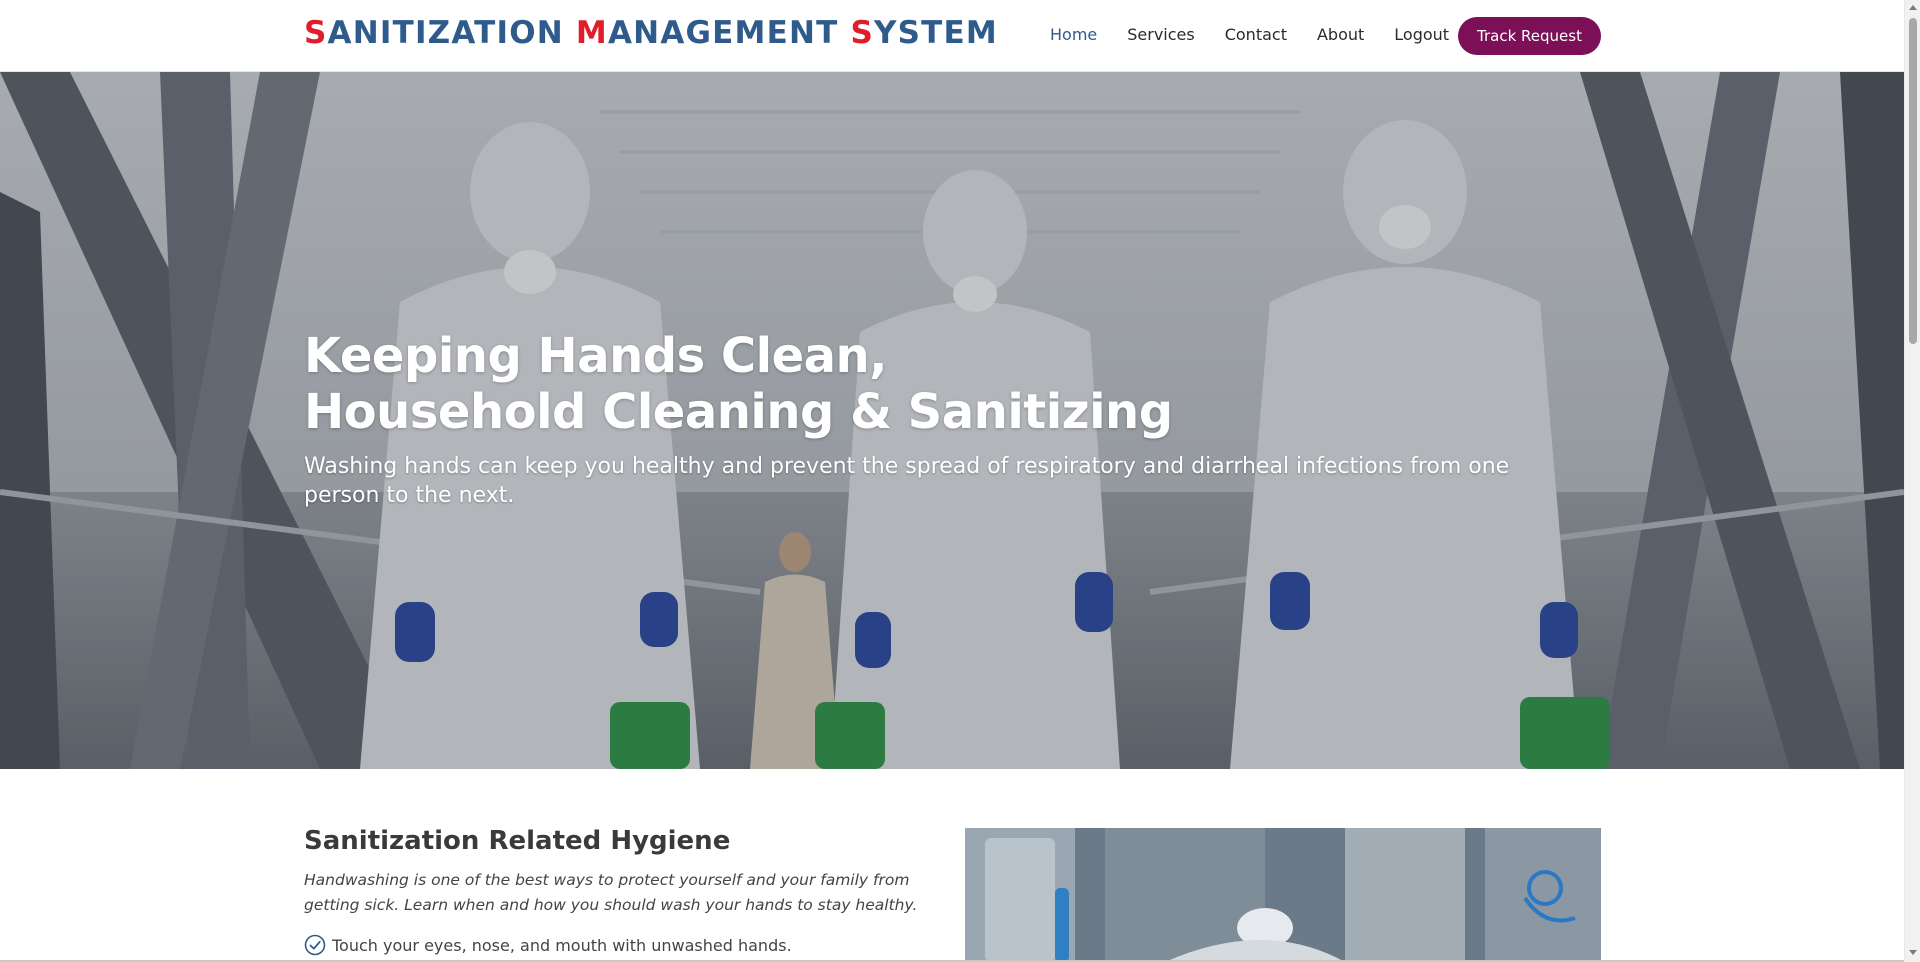 This screenshot has height=962, width=1920. What do you see at coordinates (729, 33) in the screenshot?
I see `logo-word: ANAGEMENT` at bounding box center [729, 33].